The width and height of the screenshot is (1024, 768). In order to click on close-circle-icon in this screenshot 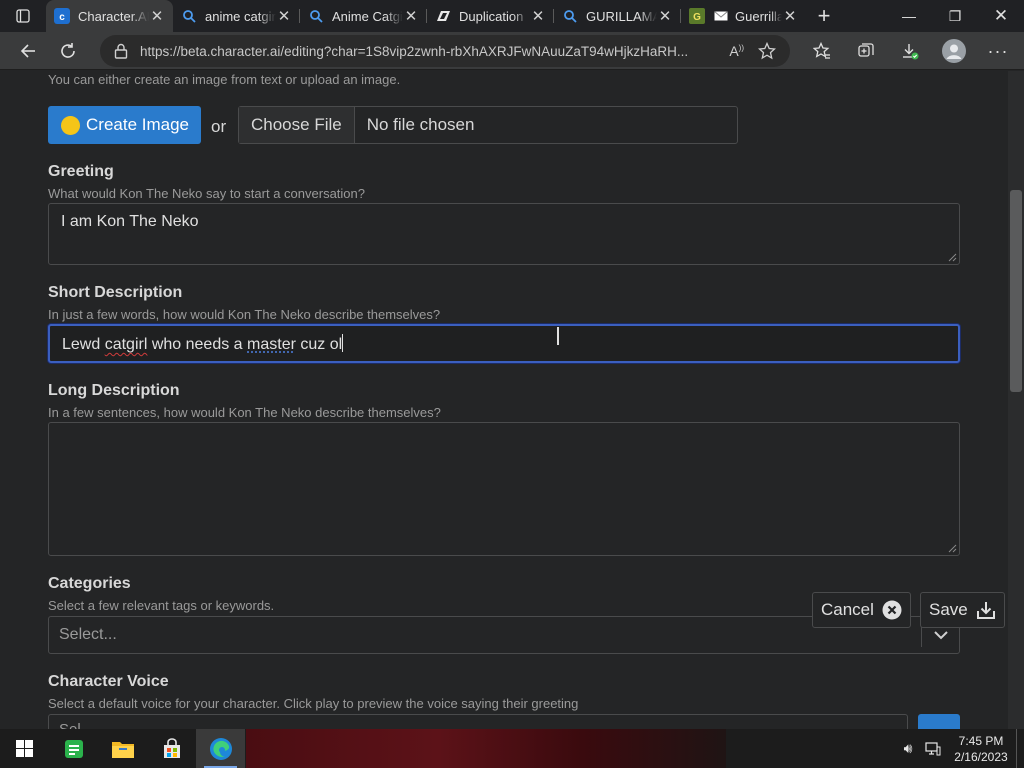, I will do `click(892, 610)`.